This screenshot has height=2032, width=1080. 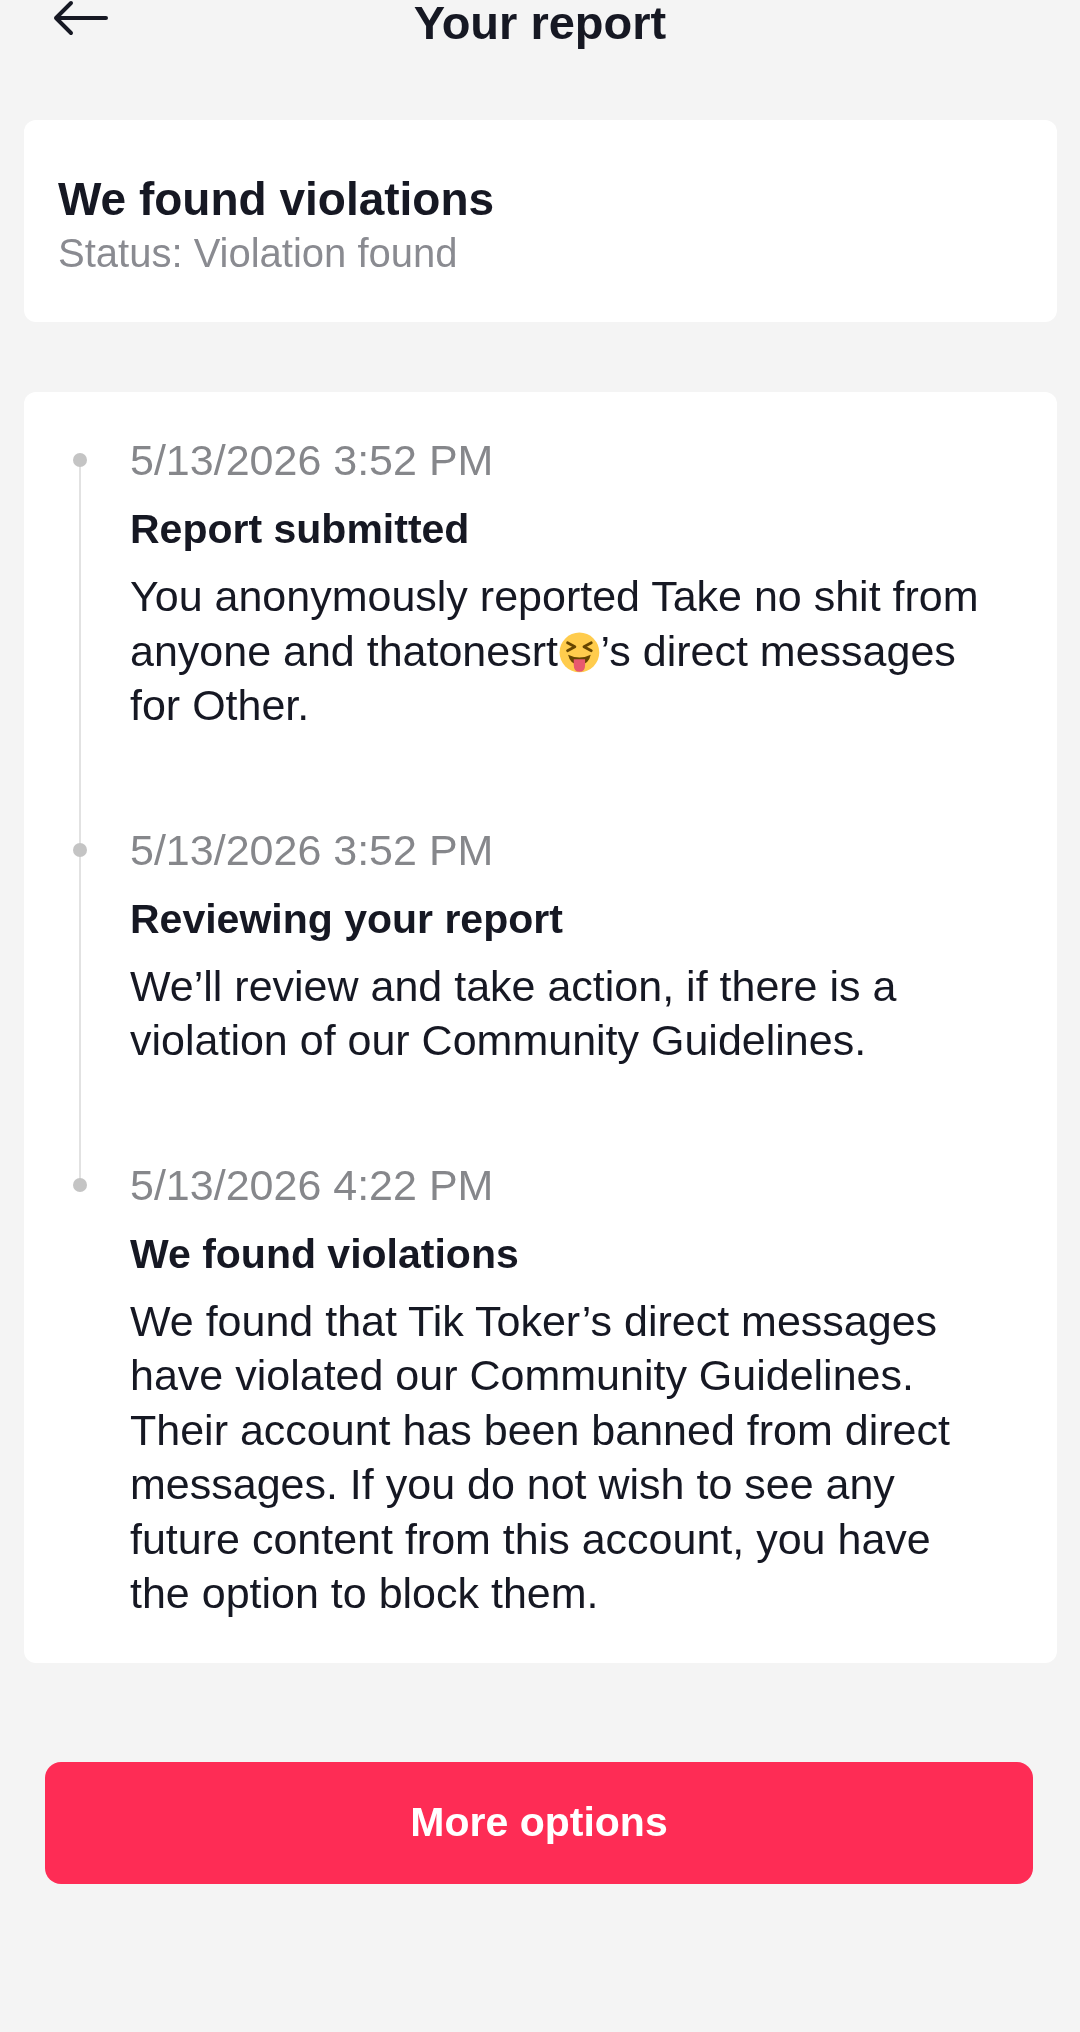 What do you see at coordinates (312, 1185) in the screenshot?
I see `event-time: 5/13/2026 4:22 PM` at bounding box center [312, 1185].